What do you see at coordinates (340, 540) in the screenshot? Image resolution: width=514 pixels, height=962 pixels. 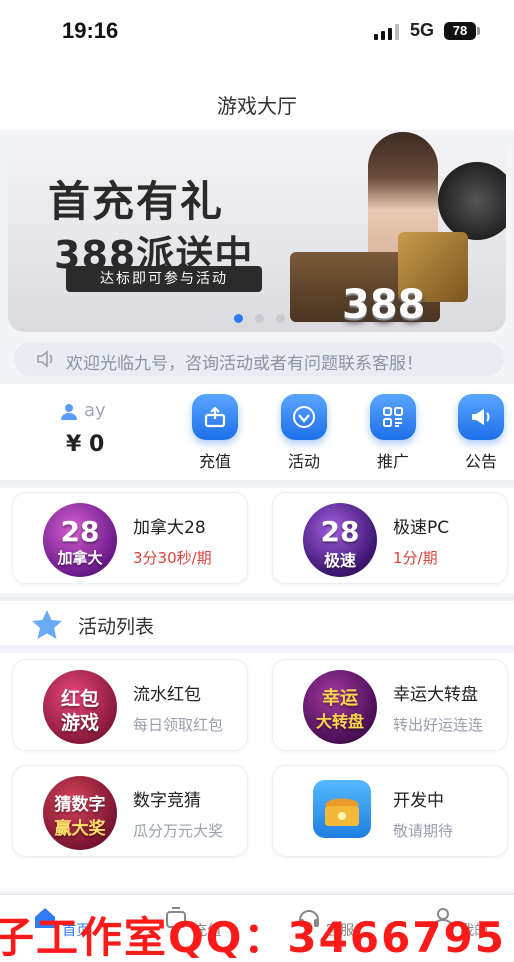 I see `game-logo-fastpc: 28 极速` at bounding box center [340, 540].